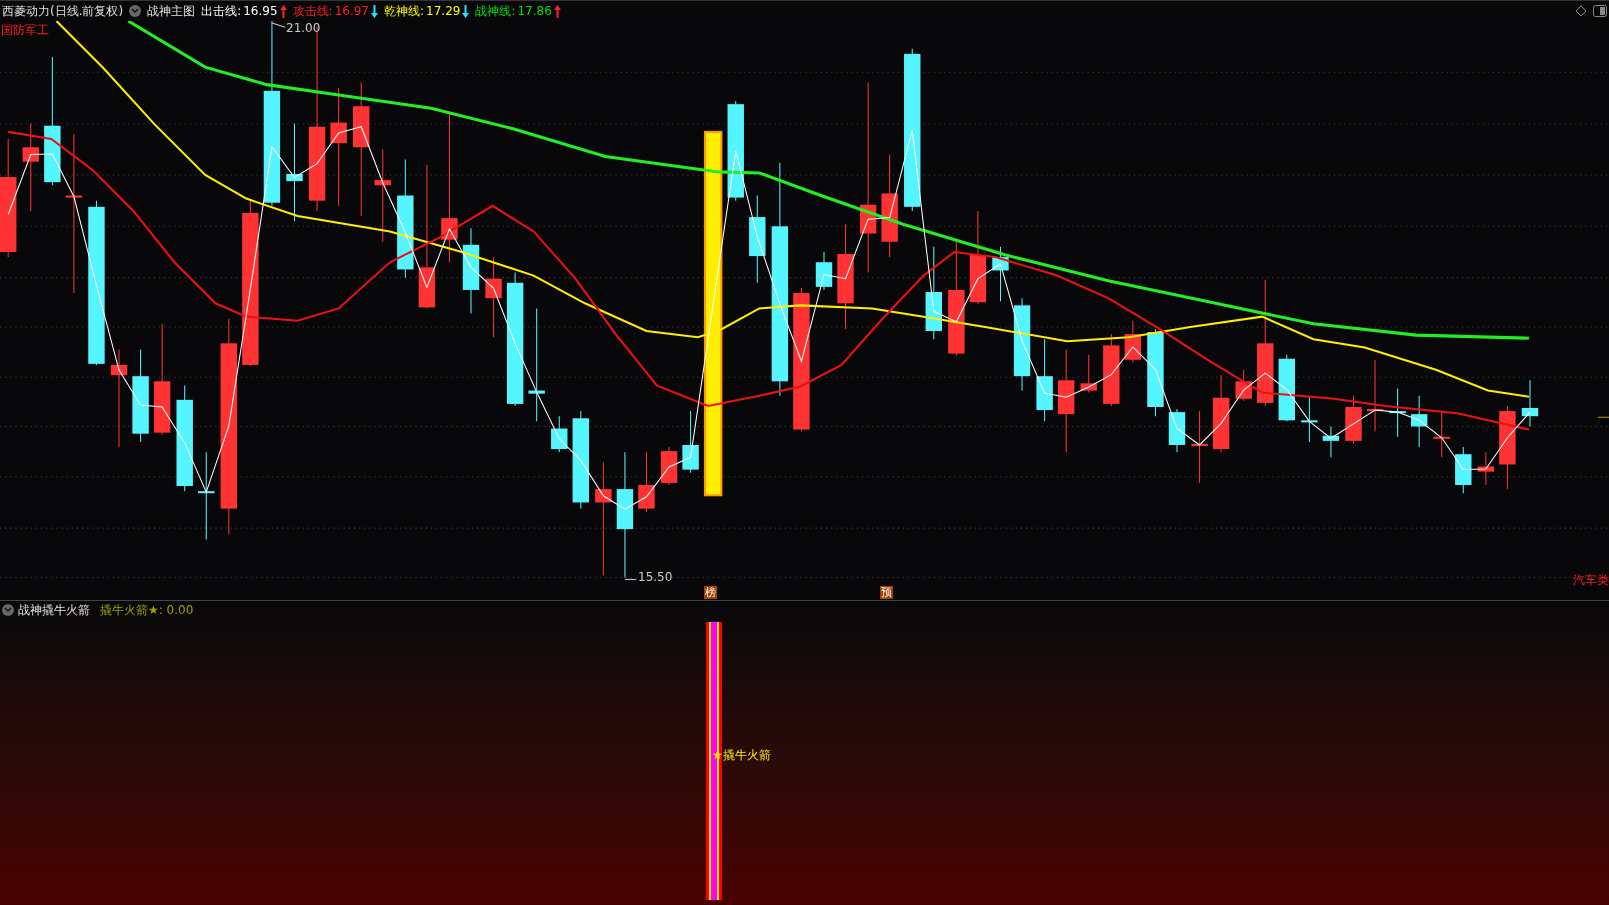 The width and height of the screenshot is (1609, 905). What do you see at coordinates (221, 11) in the screenshot?
I see `line-label: 出击线:` at bounding box center [221, 11].